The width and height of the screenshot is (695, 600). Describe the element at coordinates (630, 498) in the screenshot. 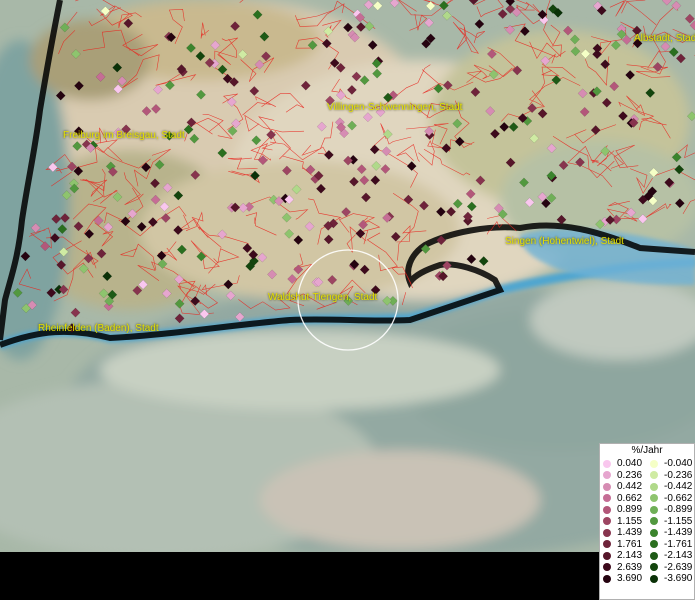

I see `legend-value: 0.662` at that location.